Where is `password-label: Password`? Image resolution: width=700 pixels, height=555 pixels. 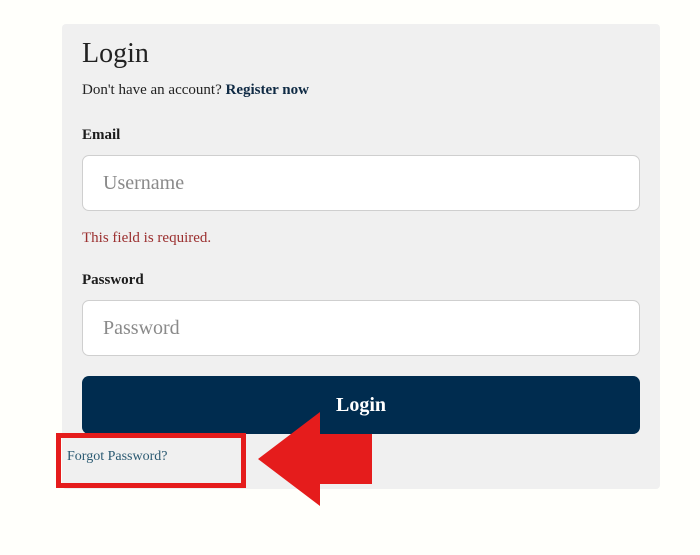
password-label: Password is located at coordinates (113, 280).